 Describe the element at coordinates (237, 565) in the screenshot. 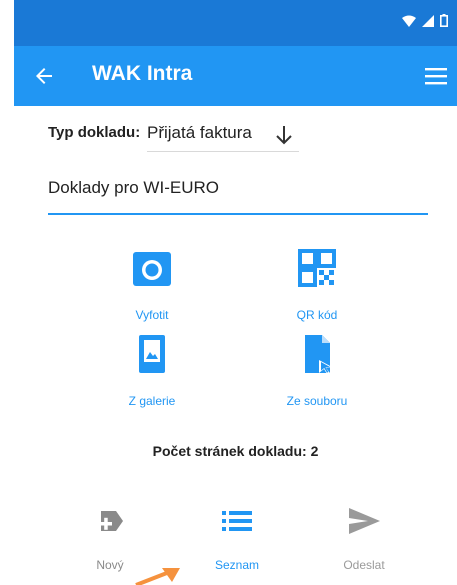

I see `nav-list-label: Seznam` at that location.